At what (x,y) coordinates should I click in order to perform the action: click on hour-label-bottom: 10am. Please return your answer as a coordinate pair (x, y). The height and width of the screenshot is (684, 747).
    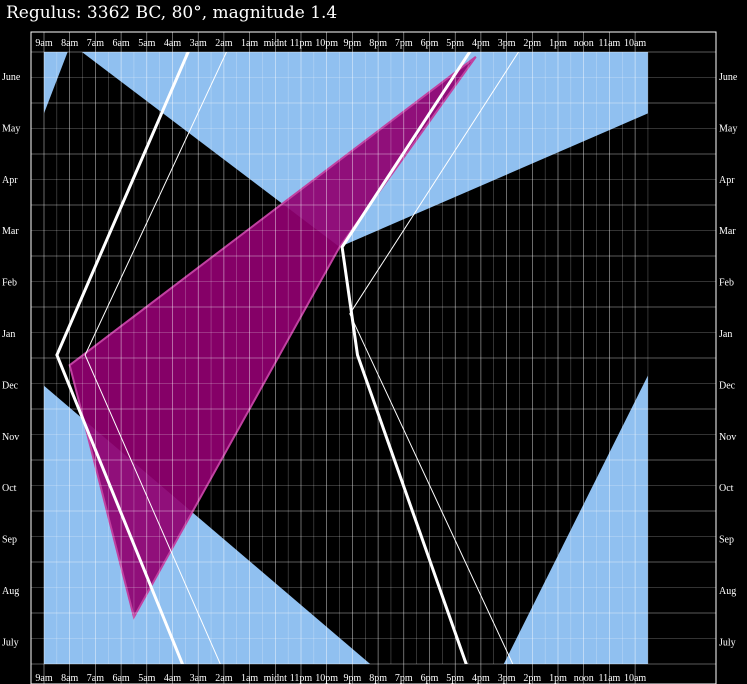
    Looking at the image, I should click on (635, 678).